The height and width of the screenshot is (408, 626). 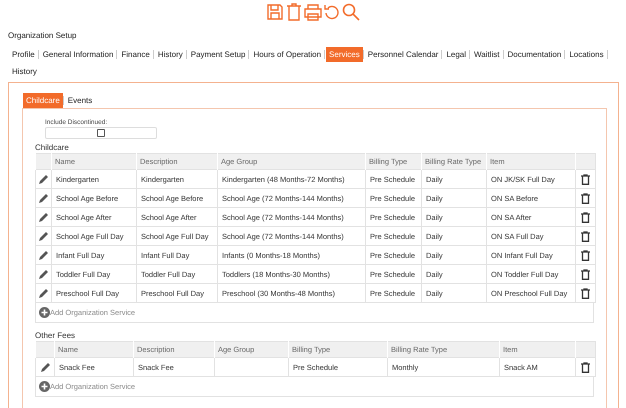 What do you see at coordinates (534, 54) in the screenshot?
I see `tab: Documentation` at bounding box center [534, 54].